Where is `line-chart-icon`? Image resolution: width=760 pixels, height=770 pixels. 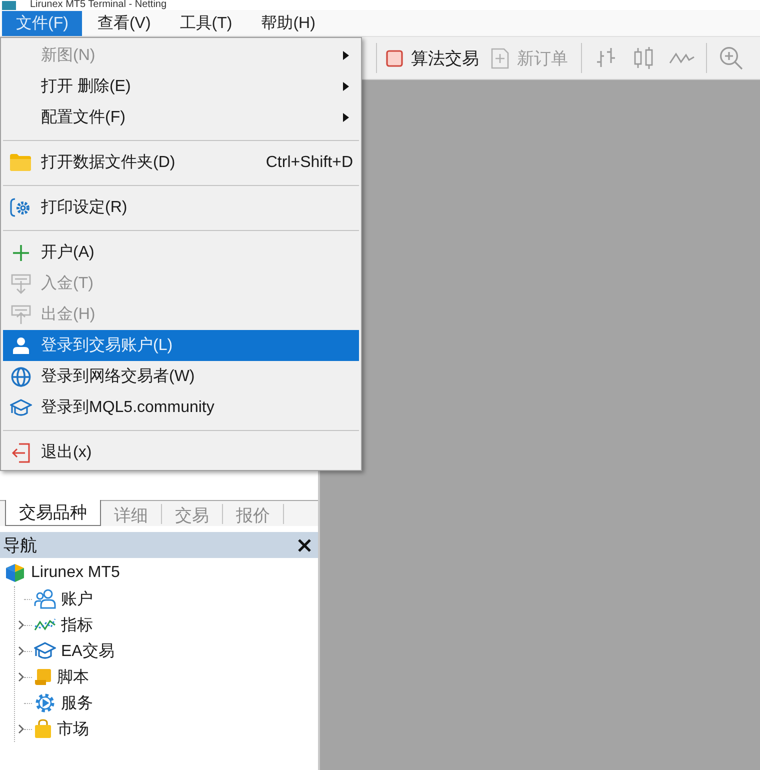 line-chart-icon is located at coordinates (682, 58).